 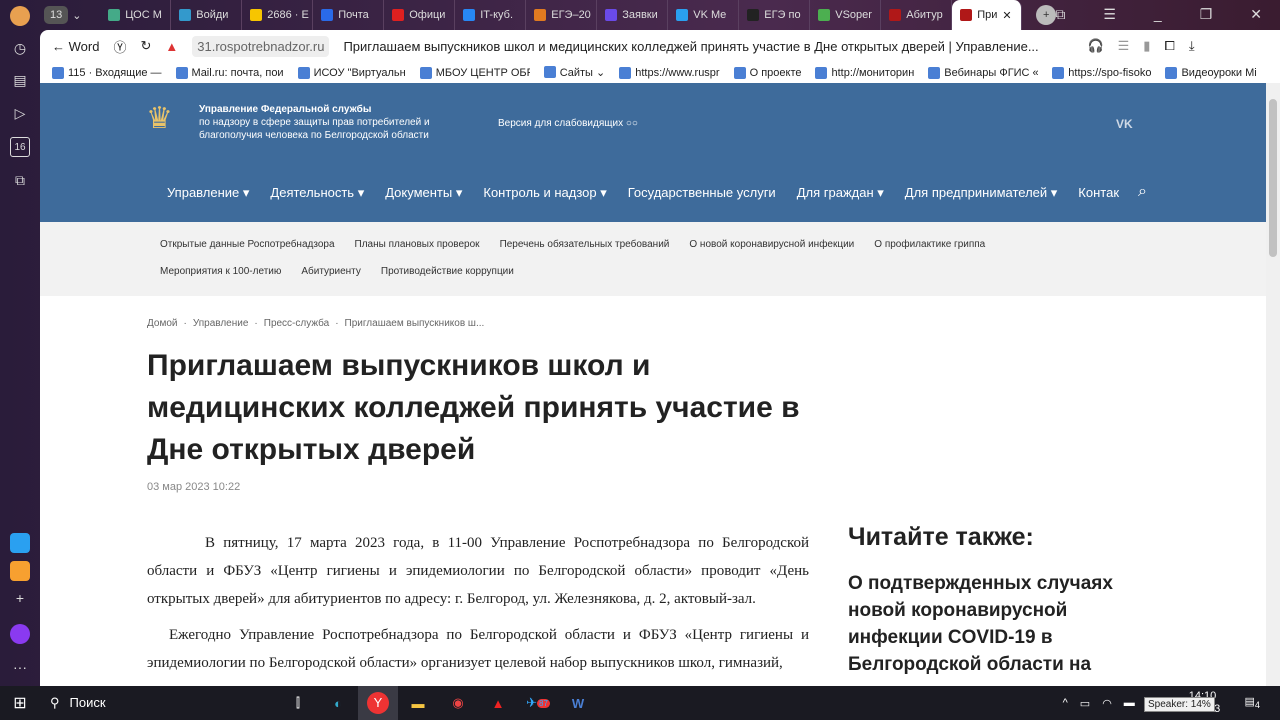 I want to click on bookmark-item: ИСОУ "Виртуальн, so click(x=351, y=72).